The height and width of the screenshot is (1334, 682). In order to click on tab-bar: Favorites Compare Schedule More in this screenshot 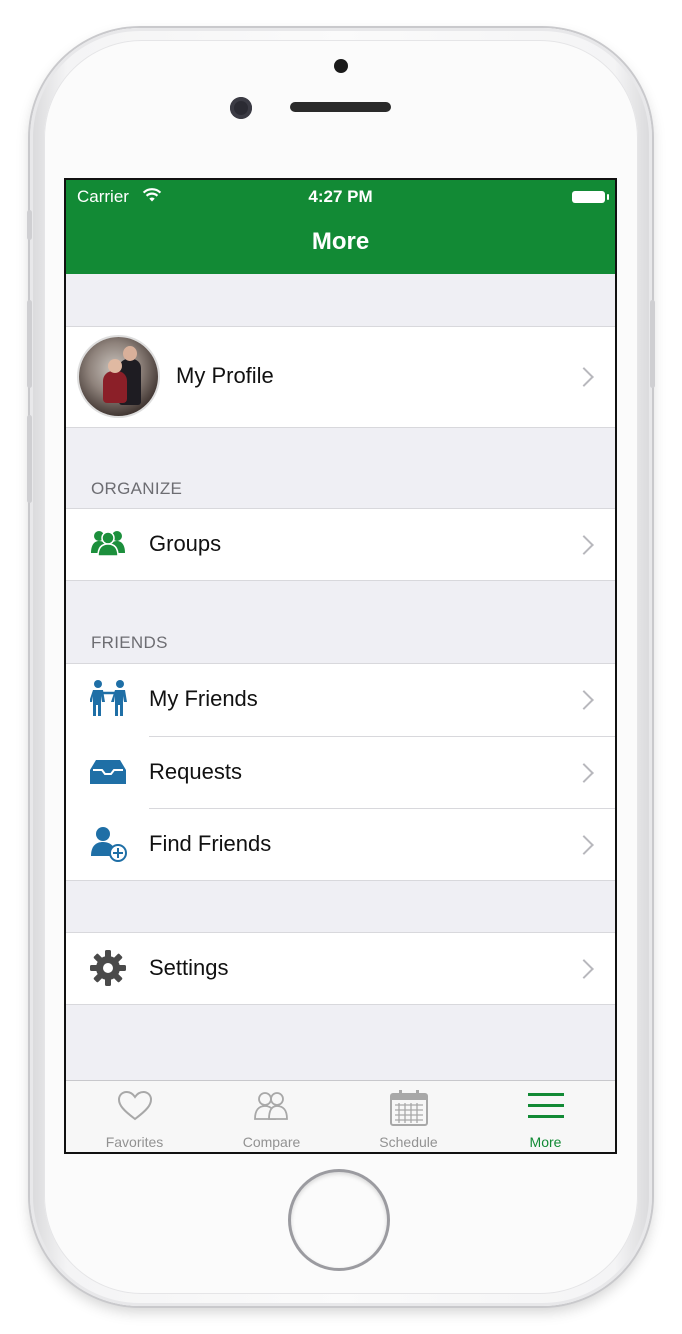, I will do `click(340, 1116)`.